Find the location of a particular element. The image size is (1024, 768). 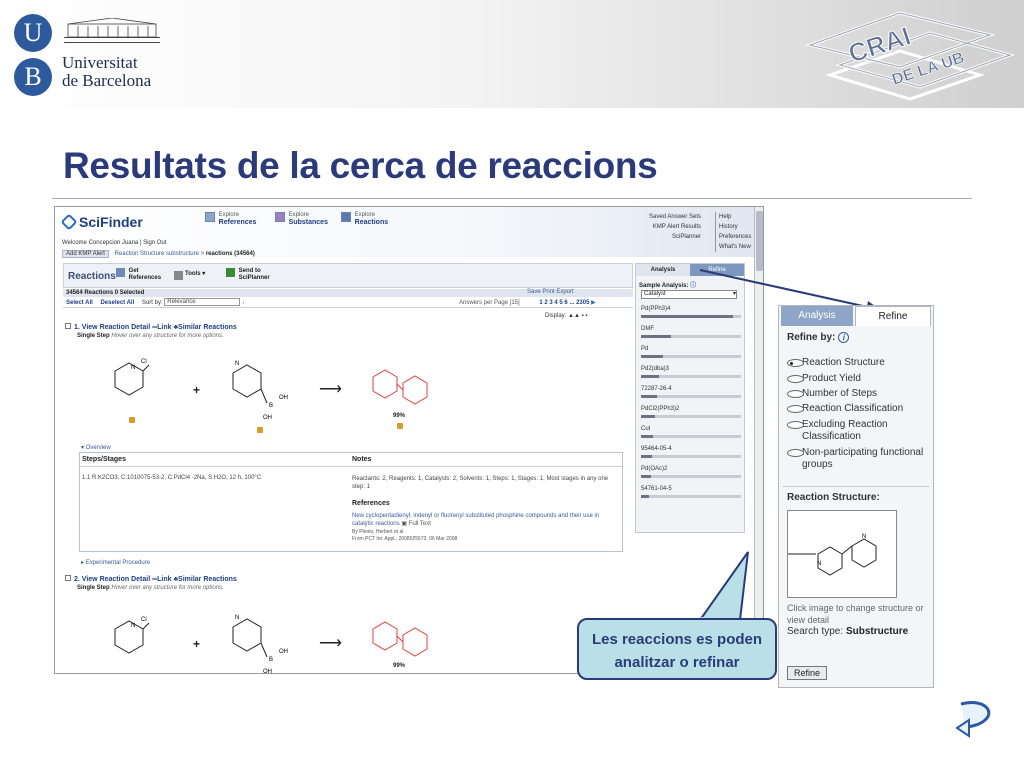

refine-option-label: Reaction Classification is located at coordinates (853, 408).